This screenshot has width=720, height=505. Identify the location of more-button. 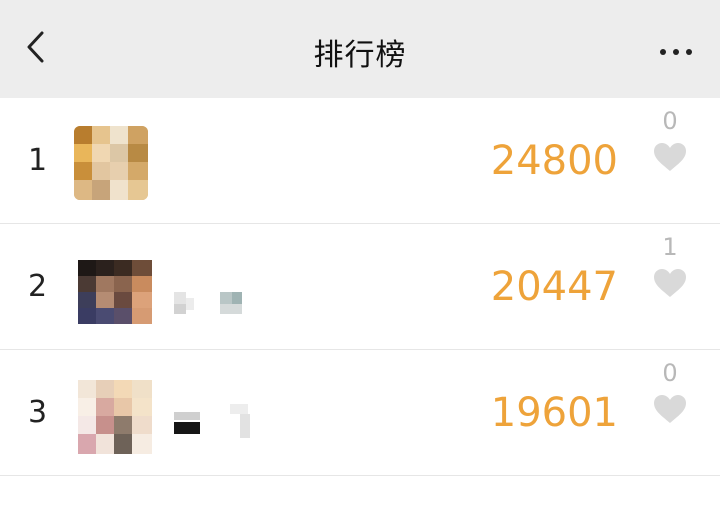
(676, 50).